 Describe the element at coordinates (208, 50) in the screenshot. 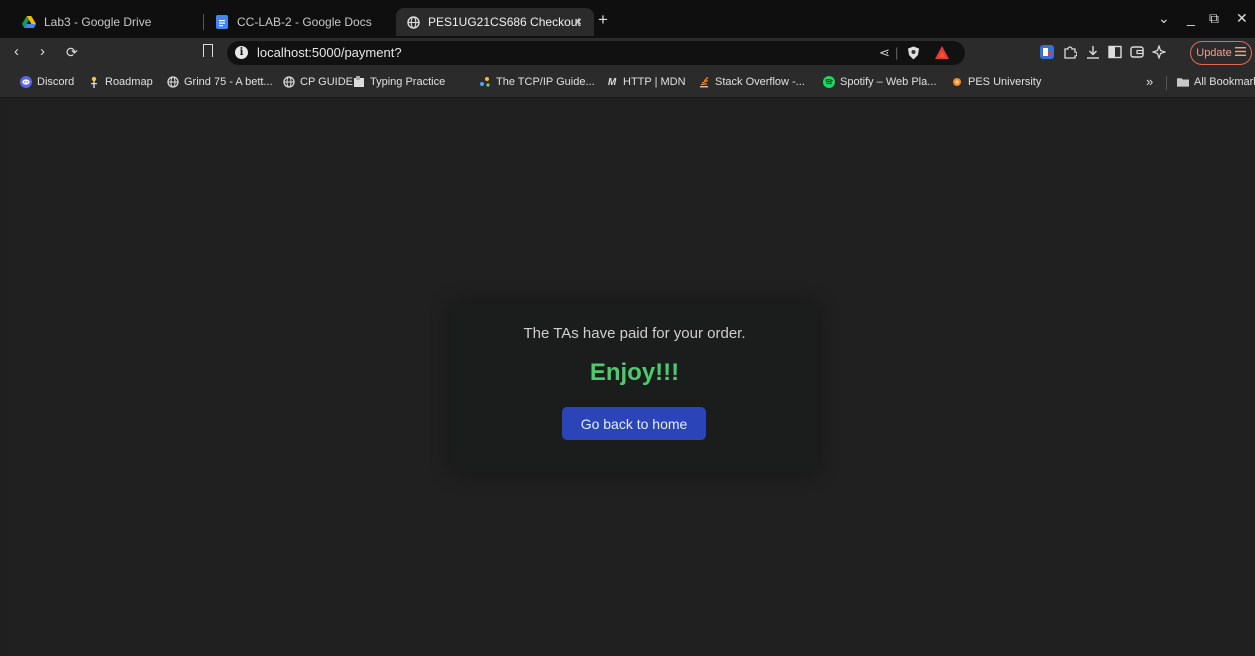

I see `bookmark-icon` at that location.